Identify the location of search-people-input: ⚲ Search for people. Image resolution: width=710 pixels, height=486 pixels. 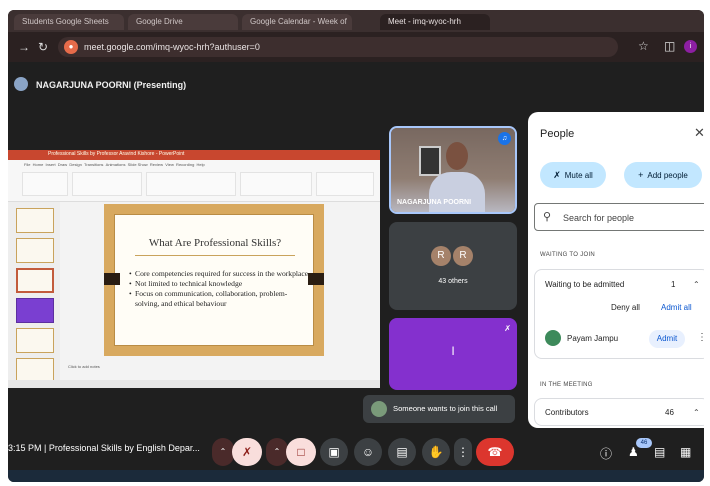
(619, 217).